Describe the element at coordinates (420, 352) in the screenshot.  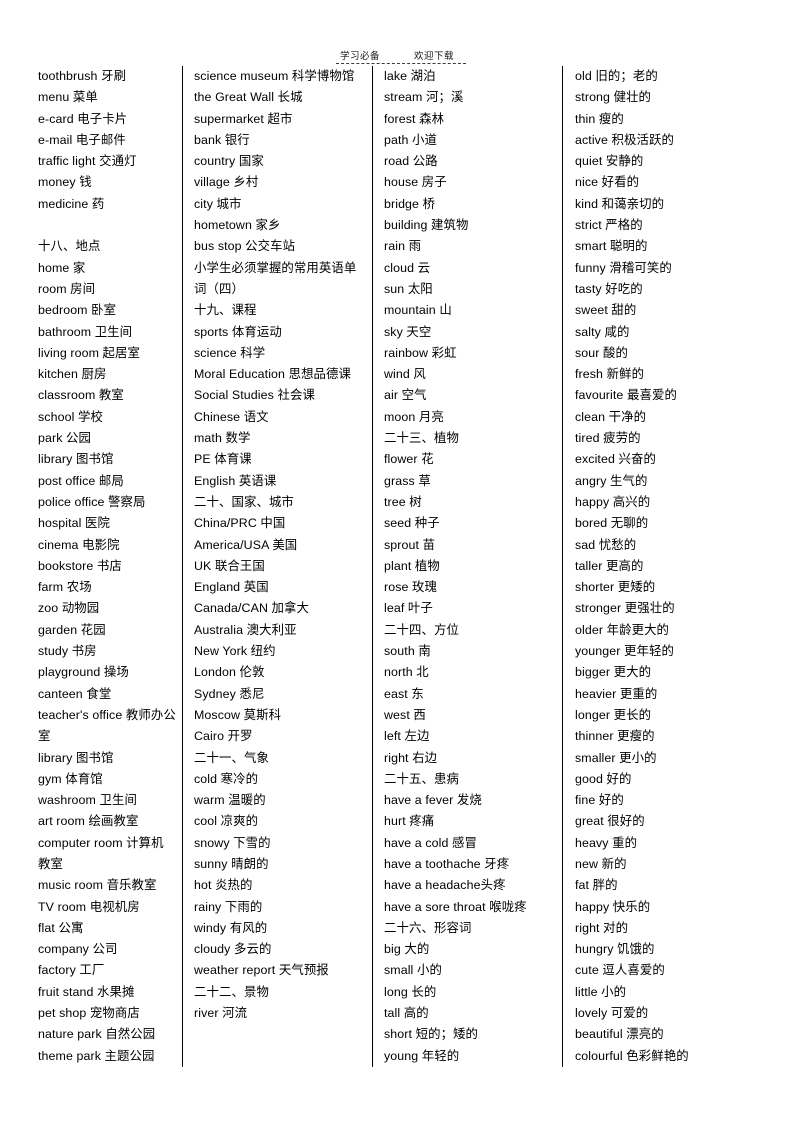
I see `vocabulary-entry: rainbow 彩虹` at that location.